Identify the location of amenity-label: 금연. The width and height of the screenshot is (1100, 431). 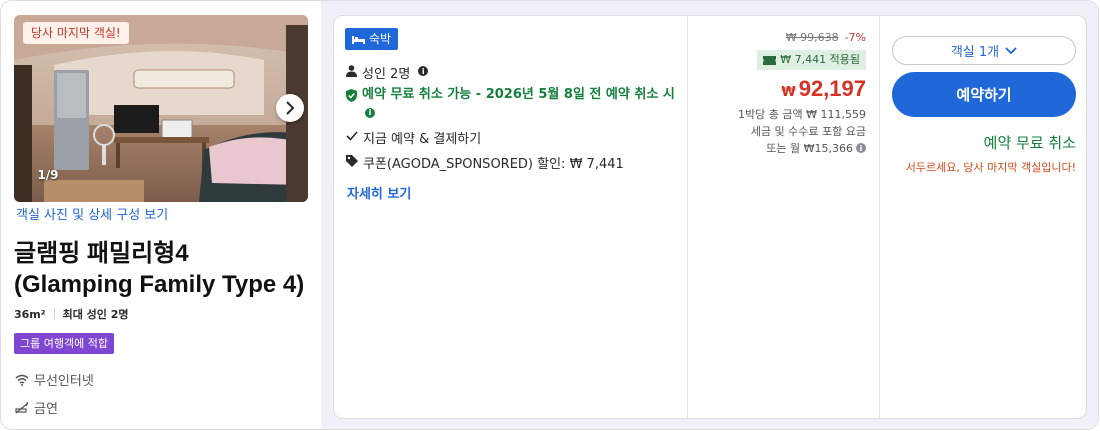
(46, 409).